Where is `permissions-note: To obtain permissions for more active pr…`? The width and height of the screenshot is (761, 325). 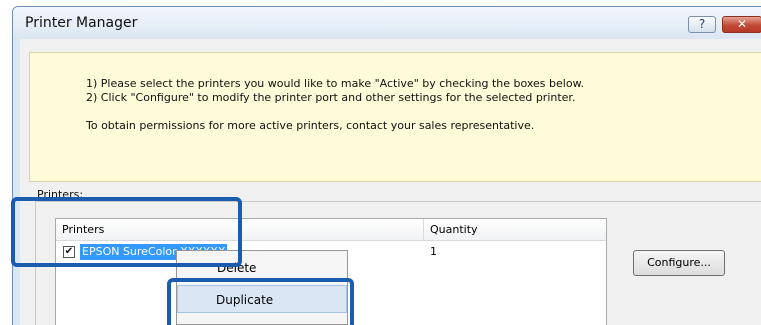 permissions-note: To obtain permissions for more active pr… is located at coordinates (310, 125).